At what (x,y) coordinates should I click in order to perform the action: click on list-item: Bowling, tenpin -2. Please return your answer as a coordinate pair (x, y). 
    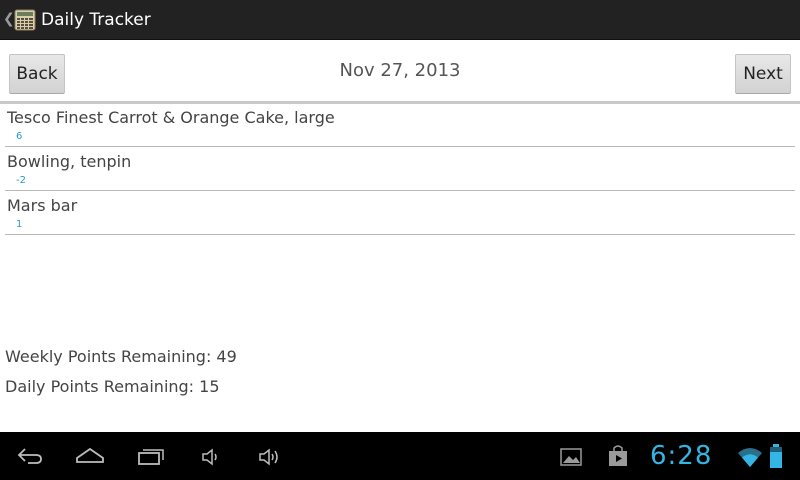
    Looking at the image, I should click on (400, 170).